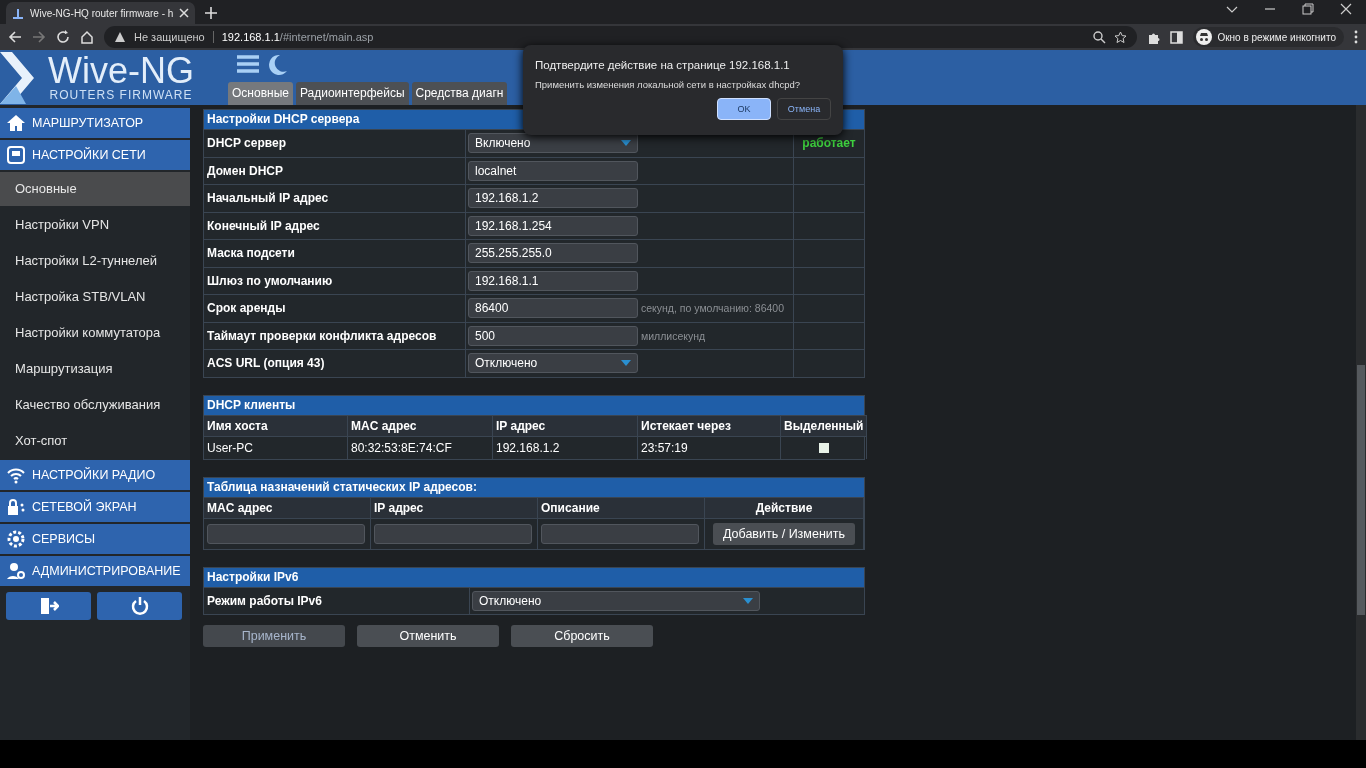 Image resolution: width=1366 pixels, height=768 pixels. I want to click on sidebar-section: НАСТРОЙКИ РАДИО, so click(95, 475).